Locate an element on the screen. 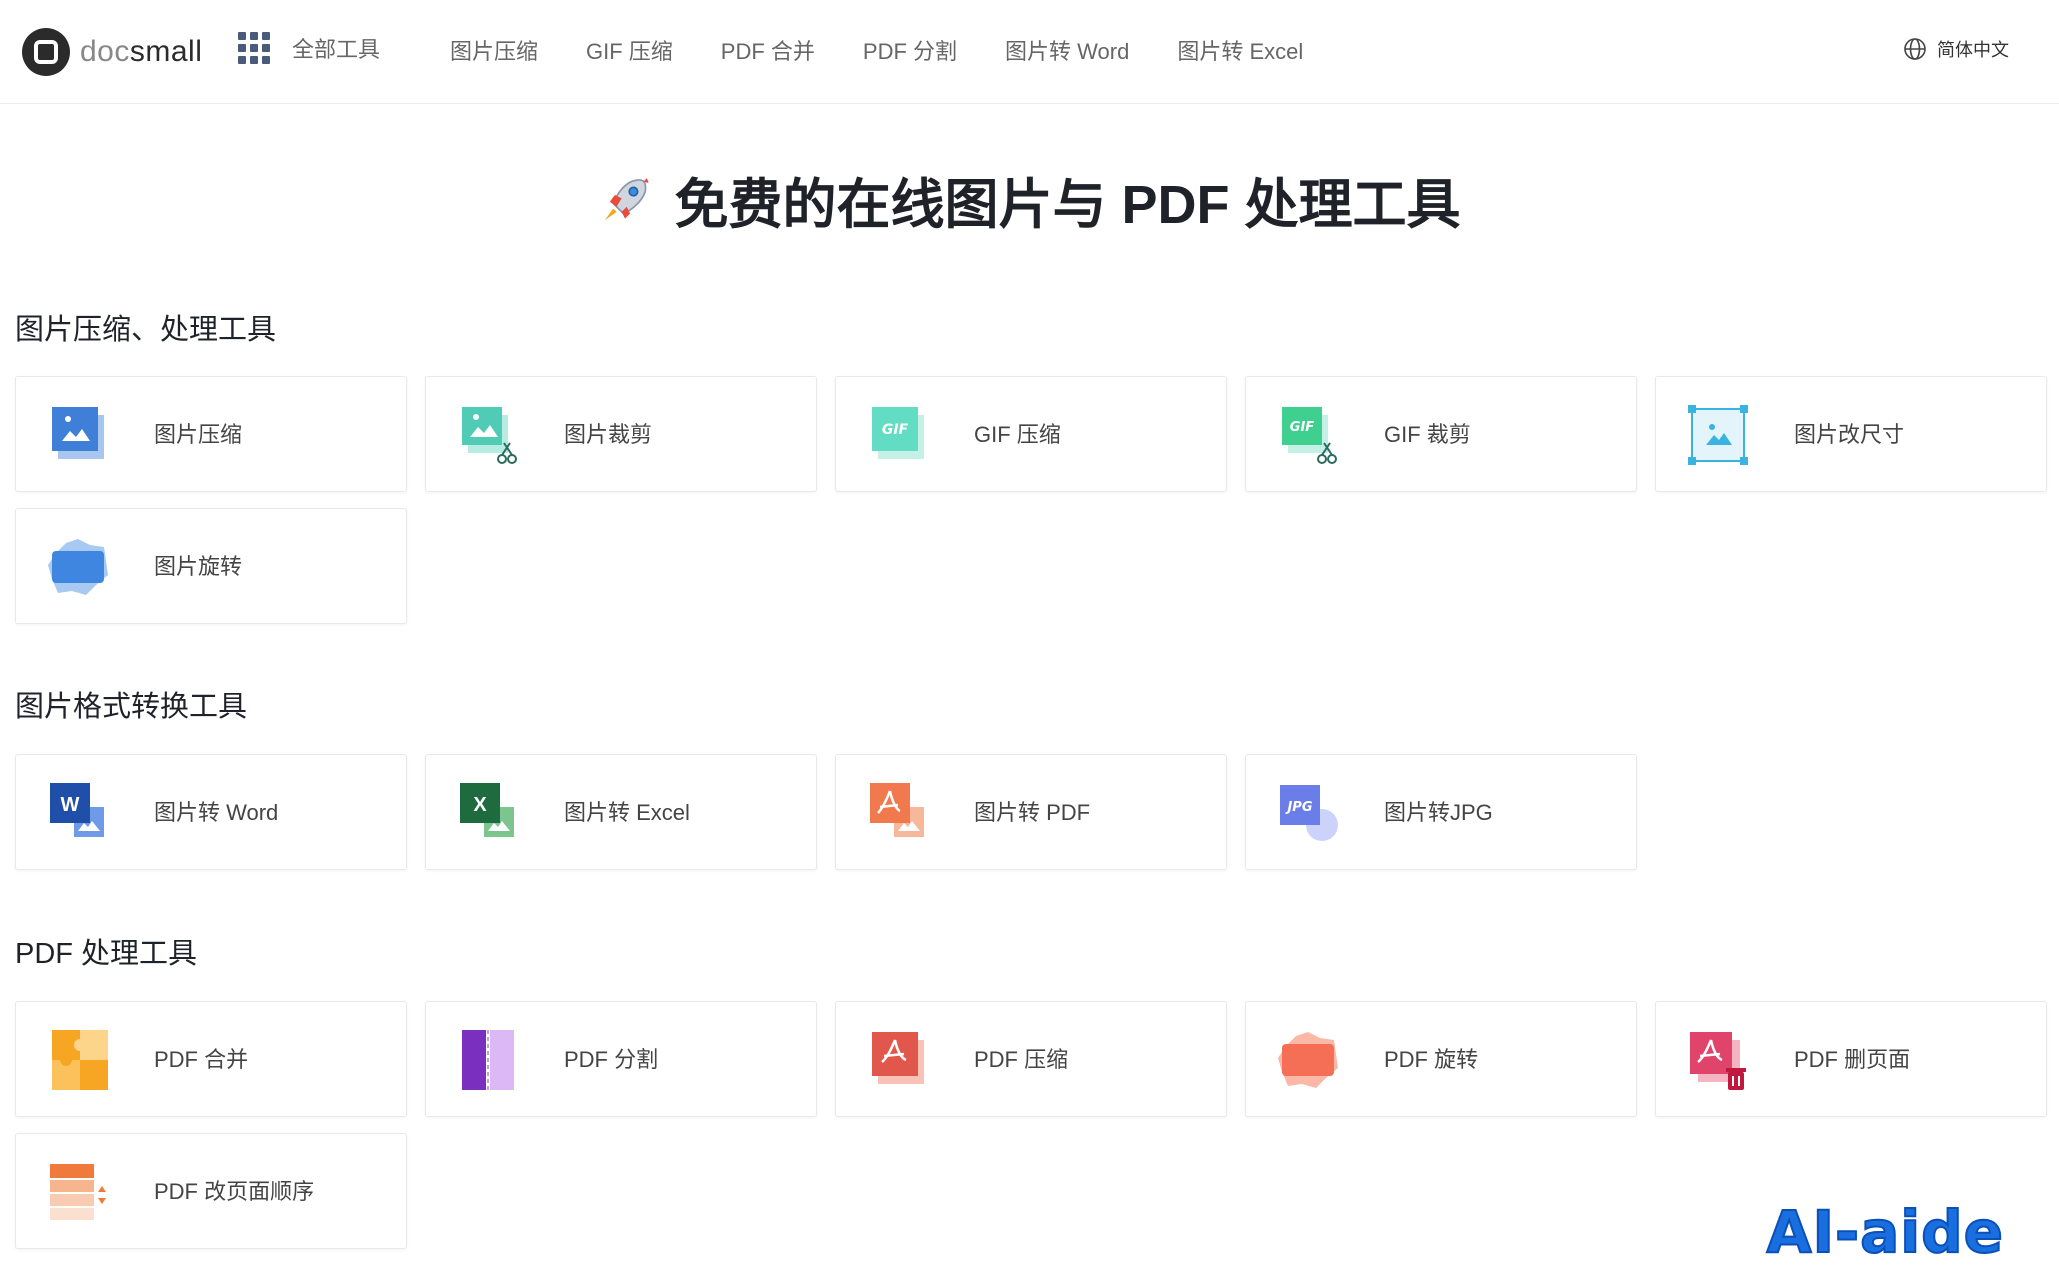 The image size is (2059, 1274). image-to-jpg-icon: JPG is located at coordinates (1309, 813).